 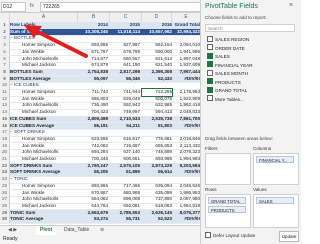 What do you see at coordinates (125, 186) in the screenshot?
I see `value-cell: 717,466` at bounding box center [125, 186].